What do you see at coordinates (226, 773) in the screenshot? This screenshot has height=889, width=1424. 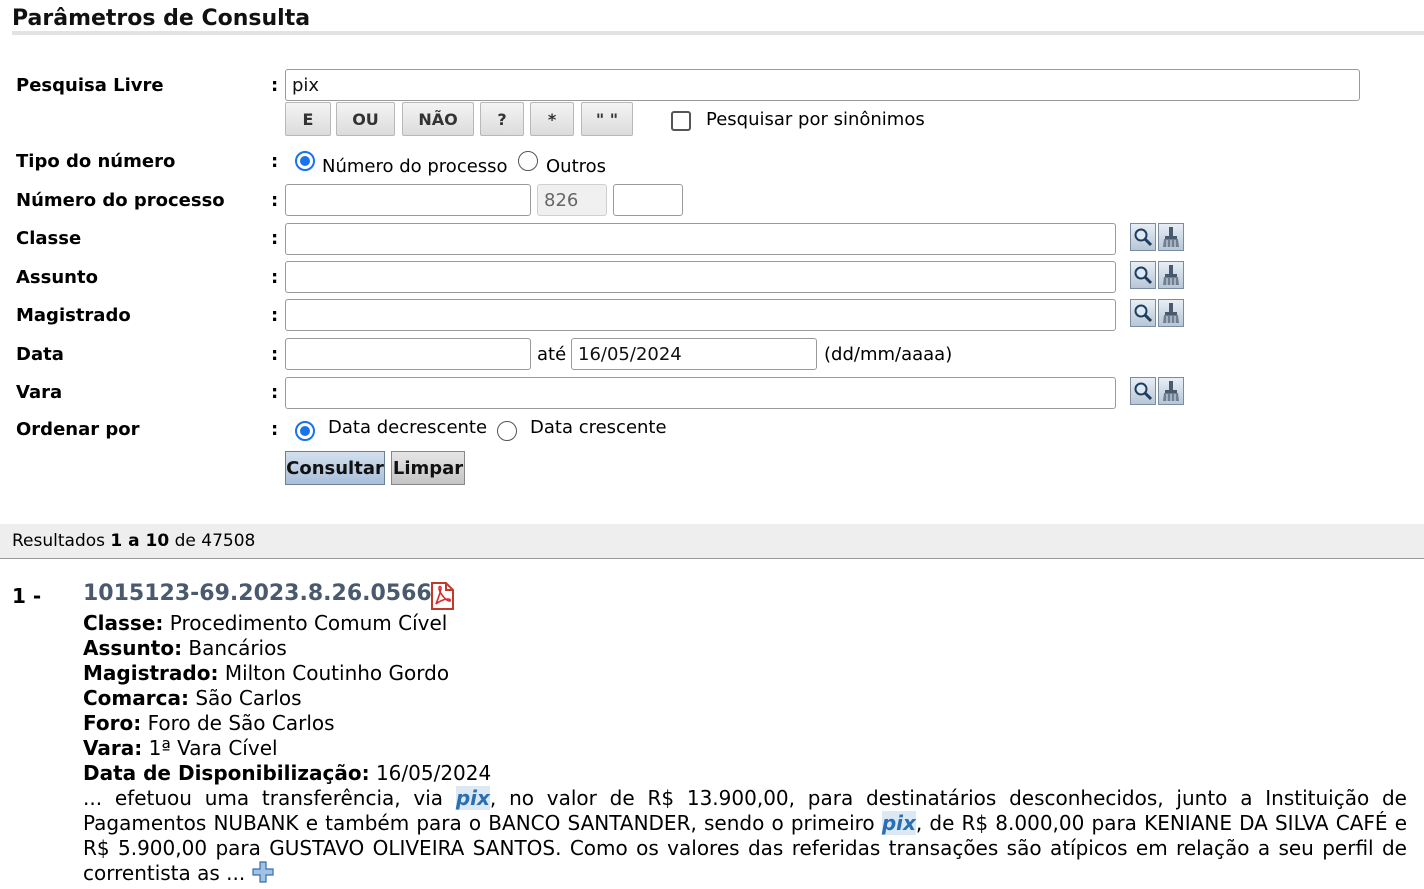 I see `result-data-label: Data de Disponibilização:` at bounding box center [226, 773].